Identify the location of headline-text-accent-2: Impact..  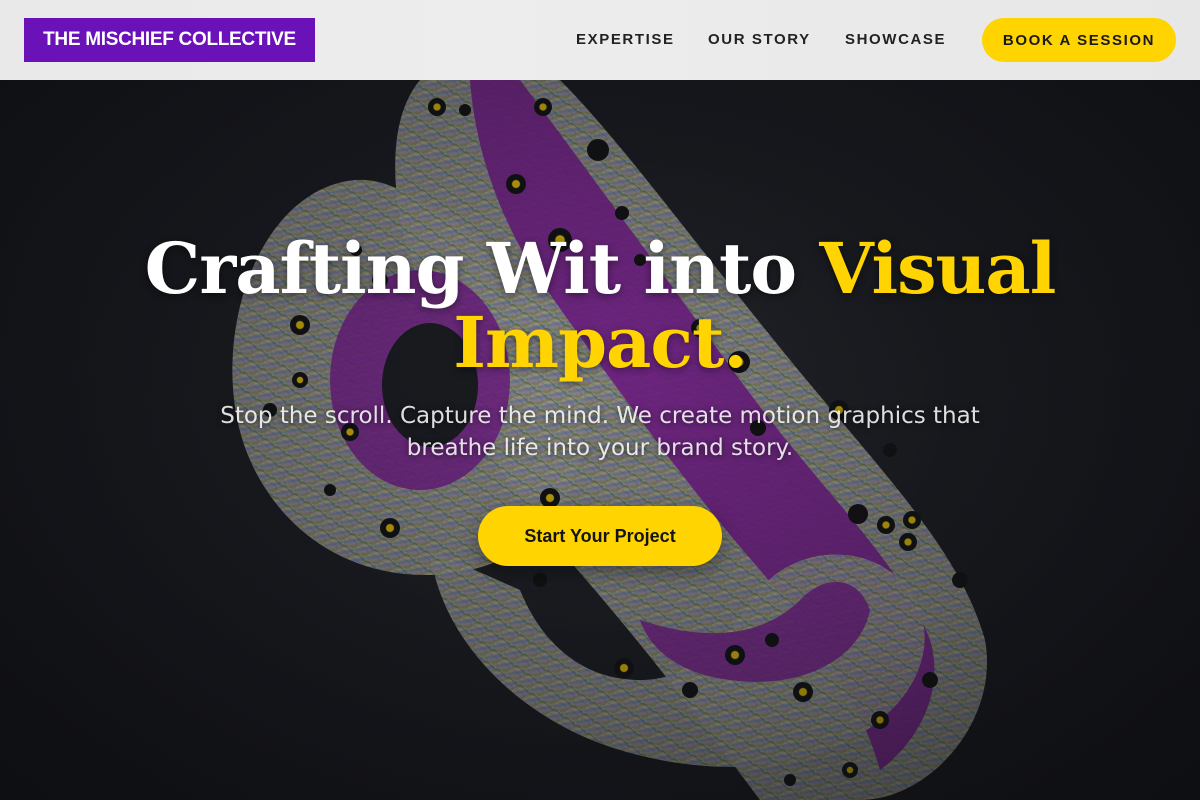
(600, 342).